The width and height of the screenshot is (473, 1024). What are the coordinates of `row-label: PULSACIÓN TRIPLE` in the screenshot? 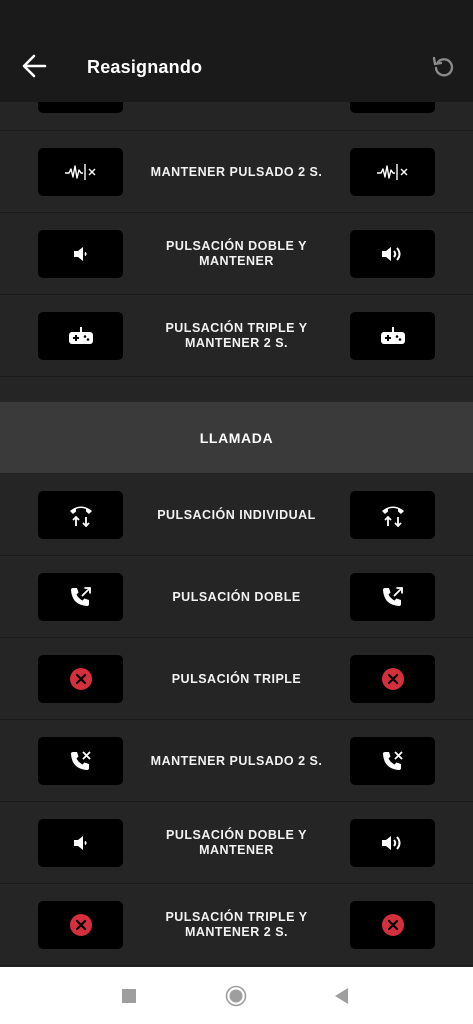 It's located at (236, 678).